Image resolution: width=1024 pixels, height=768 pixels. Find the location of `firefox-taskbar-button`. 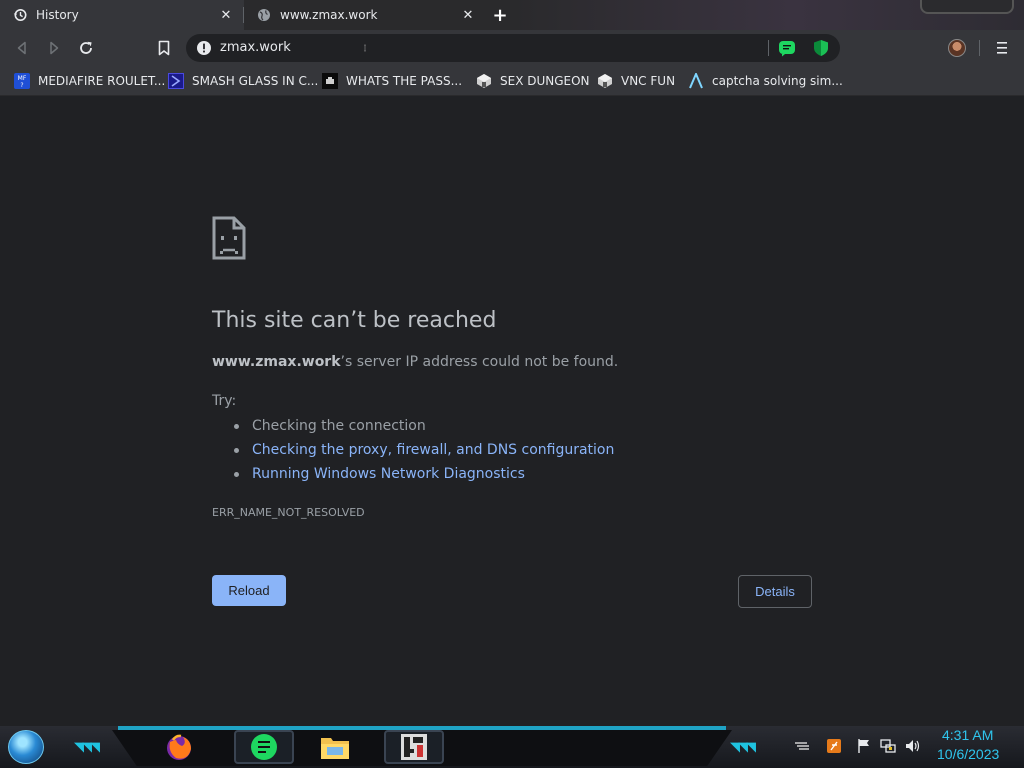

firefox-taskbar-button is located at coordinates (179, 747).